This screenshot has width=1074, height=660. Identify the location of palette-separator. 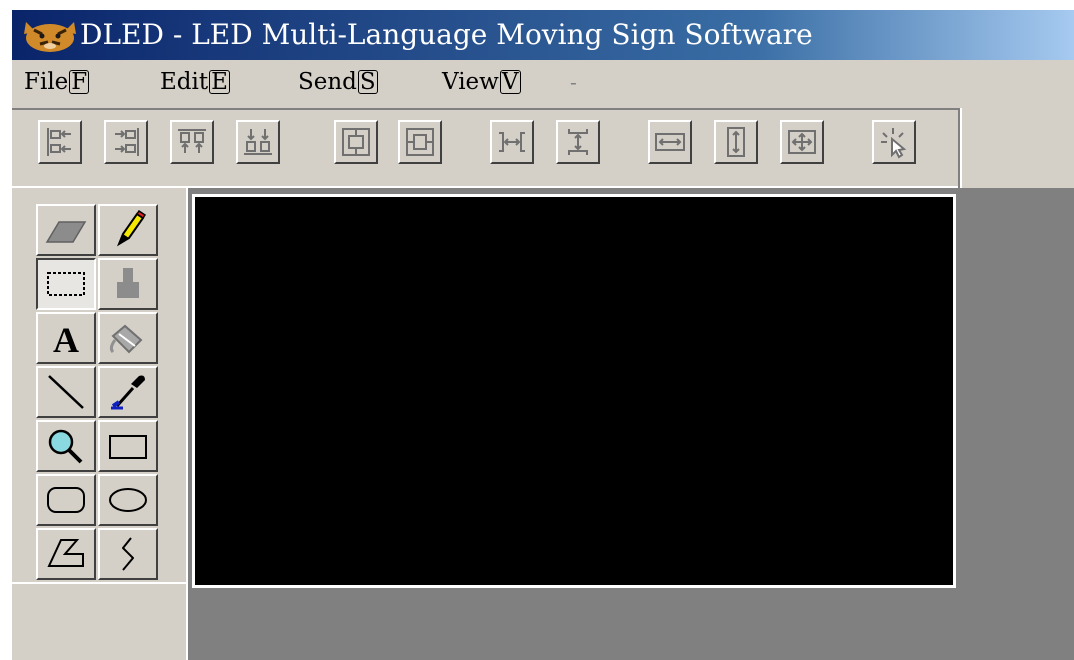
(99, 583).